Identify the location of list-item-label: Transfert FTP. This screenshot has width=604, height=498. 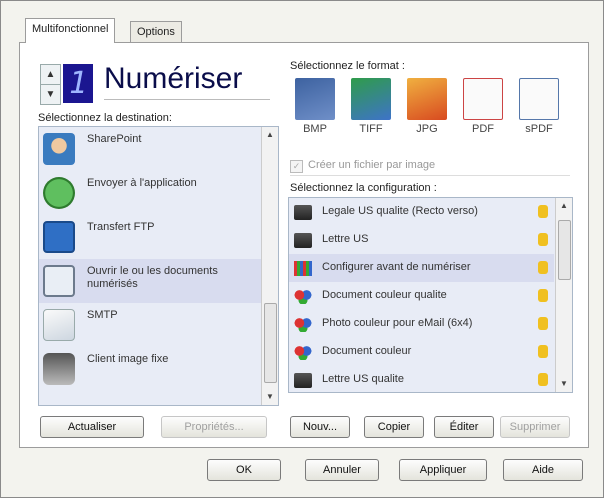
(121, 227).